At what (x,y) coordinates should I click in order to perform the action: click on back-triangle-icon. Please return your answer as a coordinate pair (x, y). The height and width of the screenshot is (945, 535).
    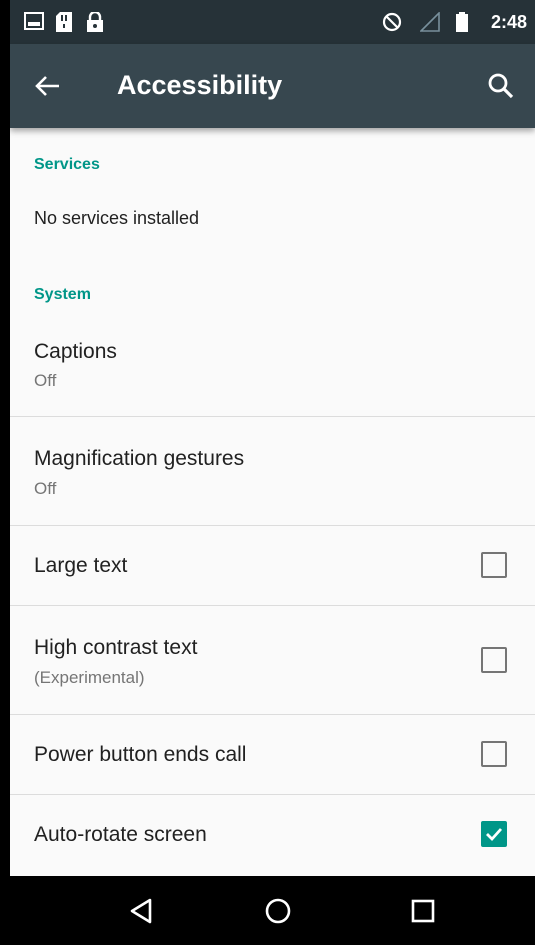
    Looking at the image, I should click on (141, 911).